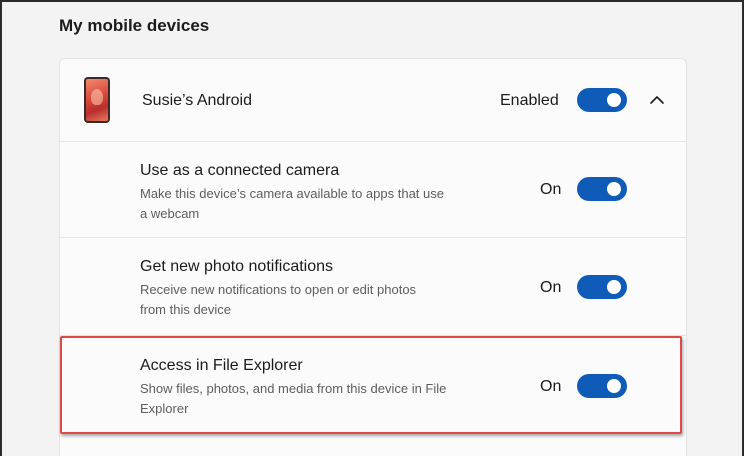 The width and height of the screenshot is (744, 456). Describe the element at coordinates (529, 100) in the screenshot. I see `device-state-label: Enabled` at that location.